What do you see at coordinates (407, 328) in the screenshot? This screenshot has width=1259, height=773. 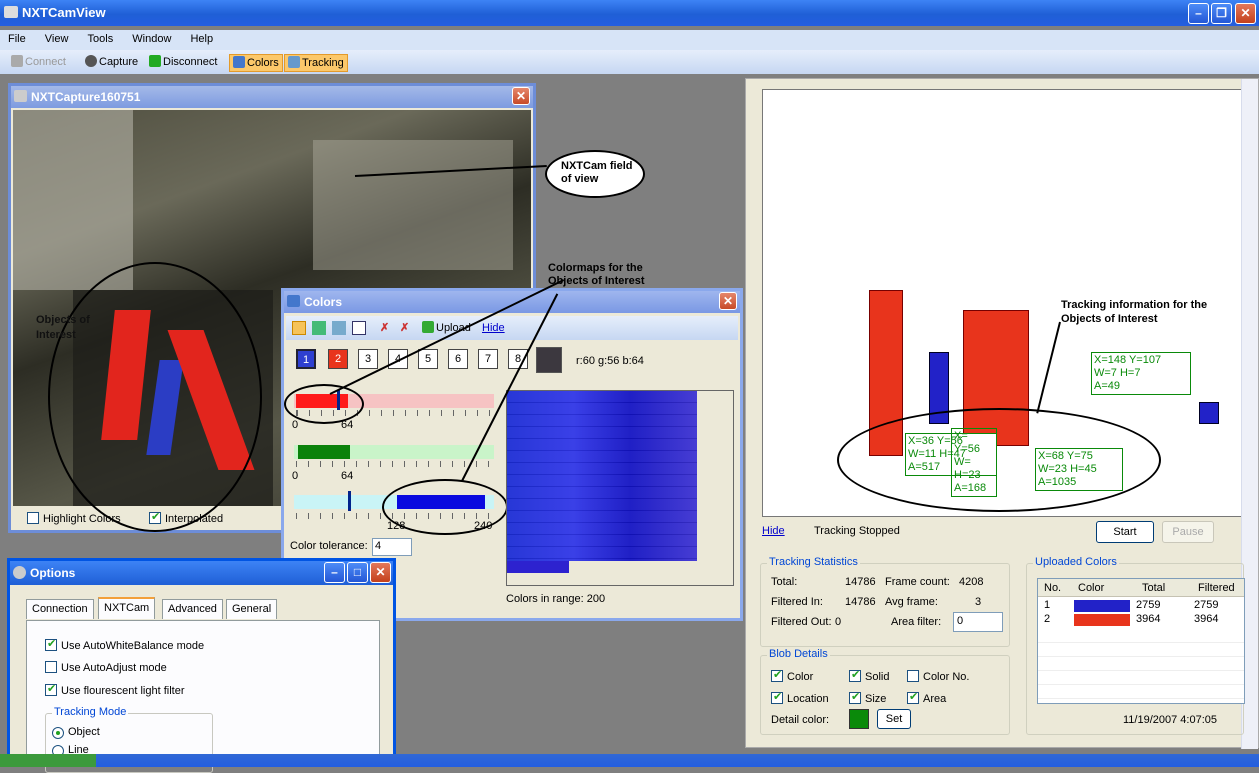 I see `clear-all-icon: ✗` at bounding box center [407, 328].